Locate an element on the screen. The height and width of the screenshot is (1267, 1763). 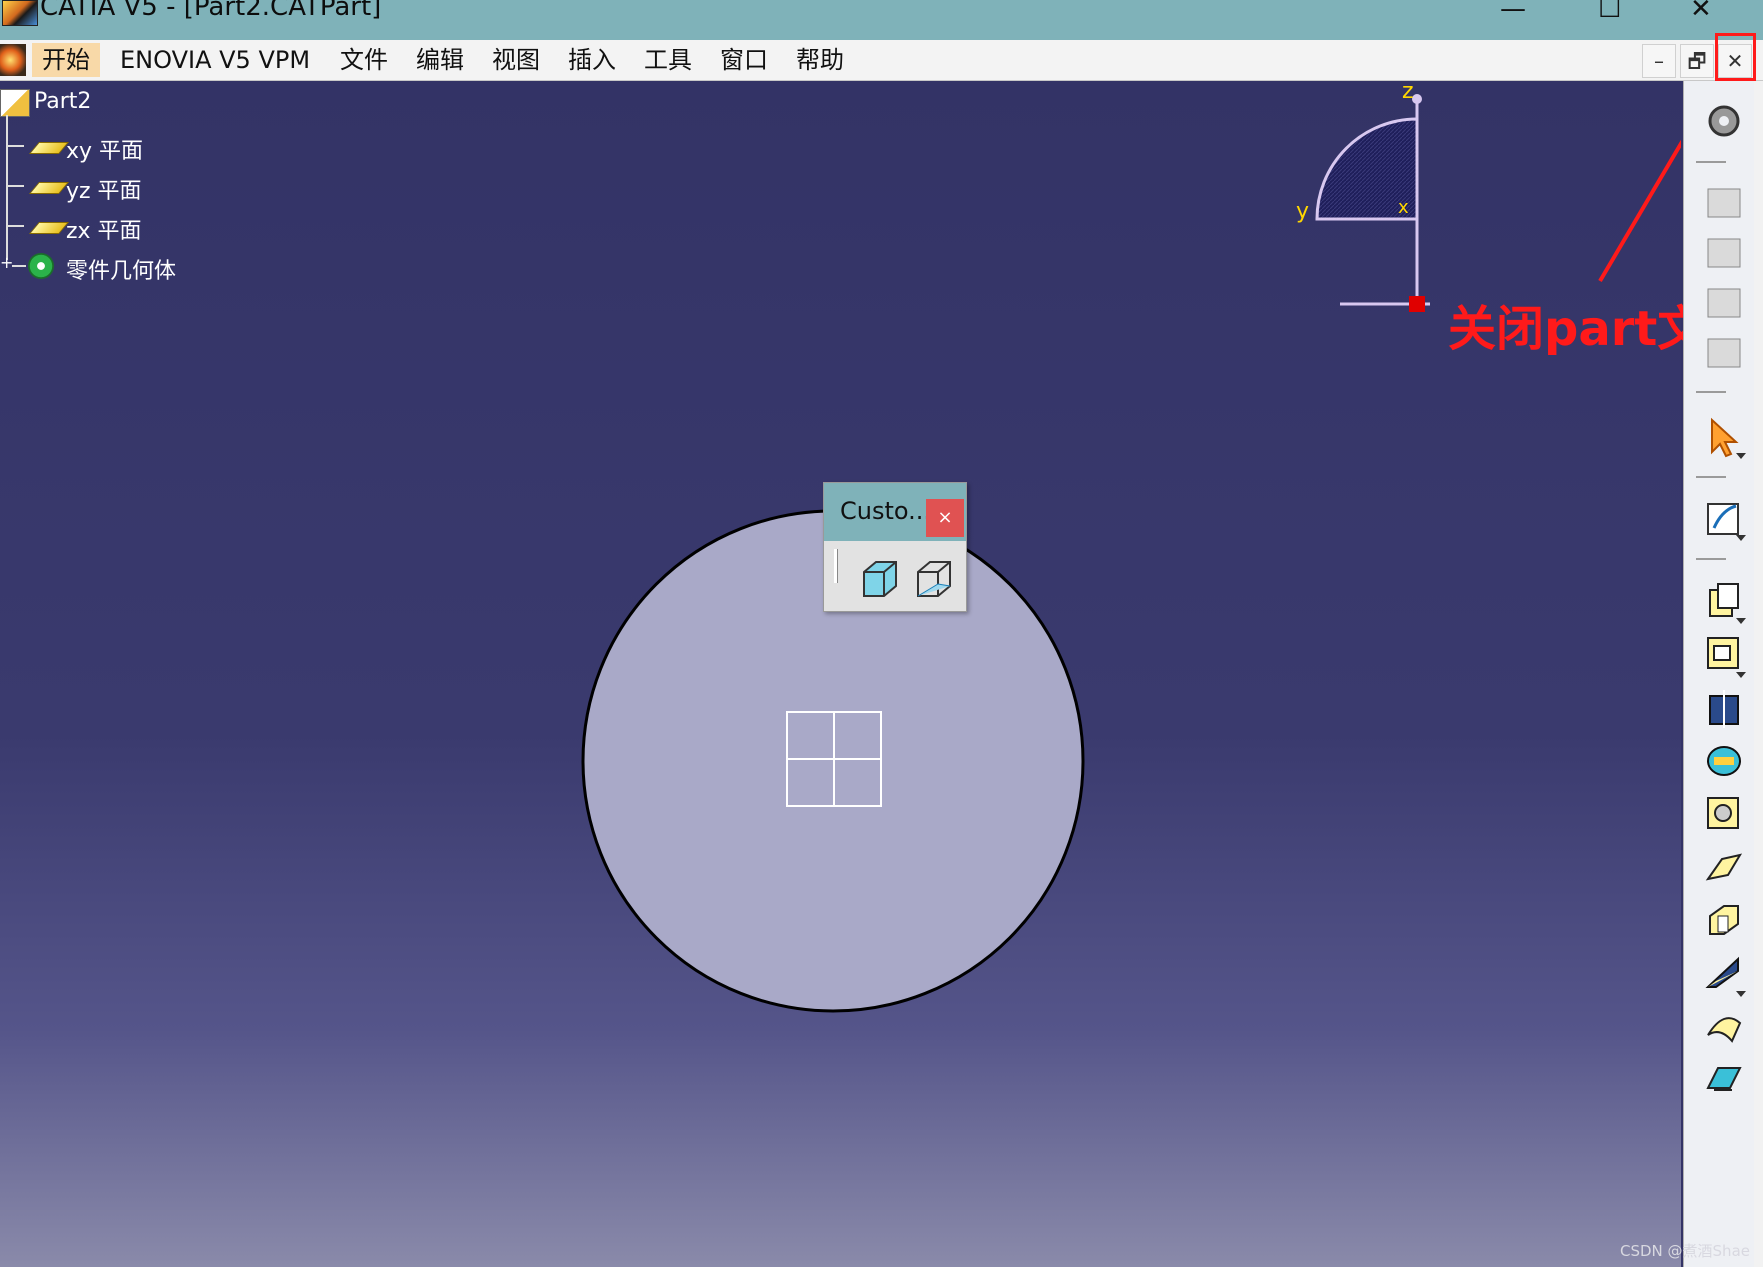
menu-tools: 工具 is located at coordinates (668, 60).